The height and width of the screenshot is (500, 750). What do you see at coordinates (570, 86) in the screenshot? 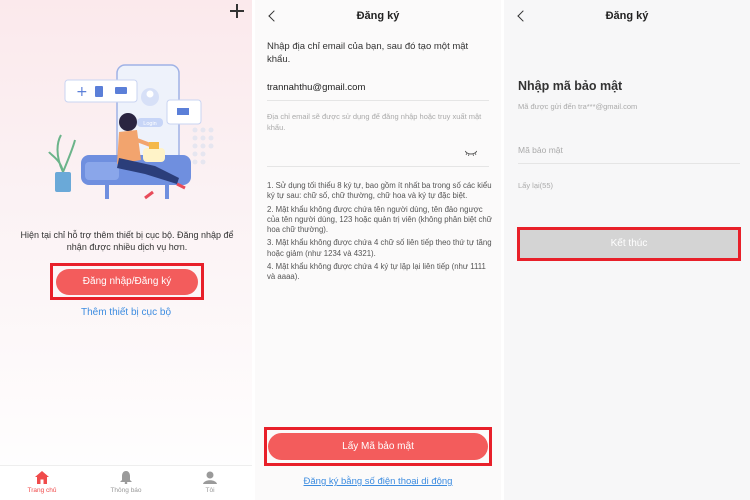
I see `security-code-heading: Nhập mã bảo mật` at bounding box center [570, 86].